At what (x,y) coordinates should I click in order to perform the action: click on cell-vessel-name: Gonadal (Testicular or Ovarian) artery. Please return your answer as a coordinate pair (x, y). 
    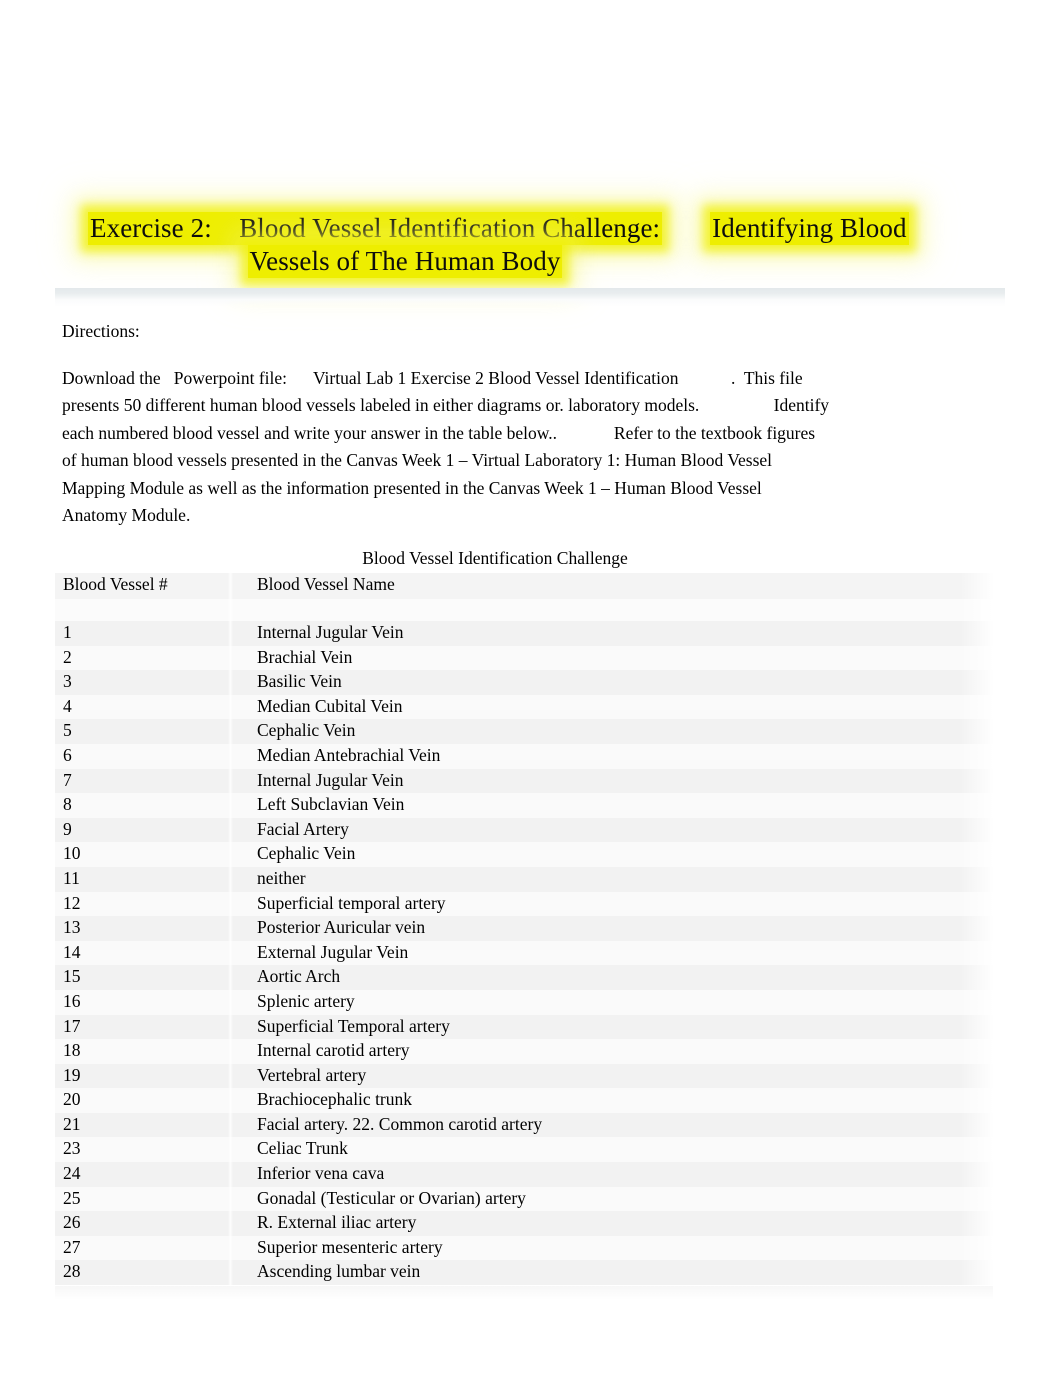
    Looking at the image, I should click on (613, 1199).